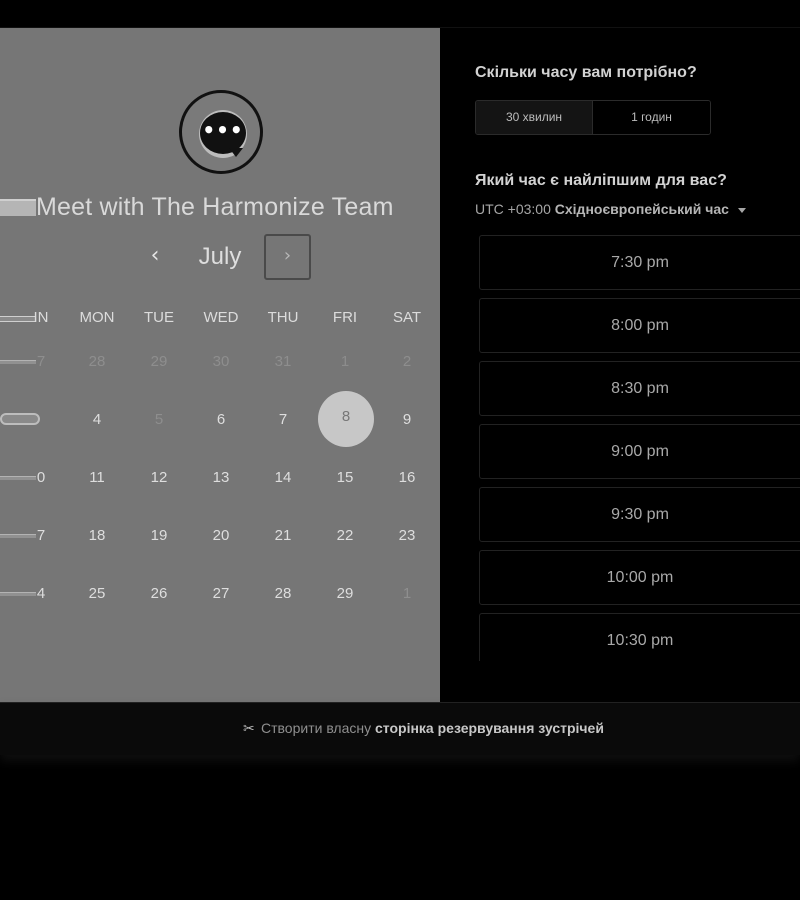  I want to click on time-slot: 9:30 pm, so click(639, 514).